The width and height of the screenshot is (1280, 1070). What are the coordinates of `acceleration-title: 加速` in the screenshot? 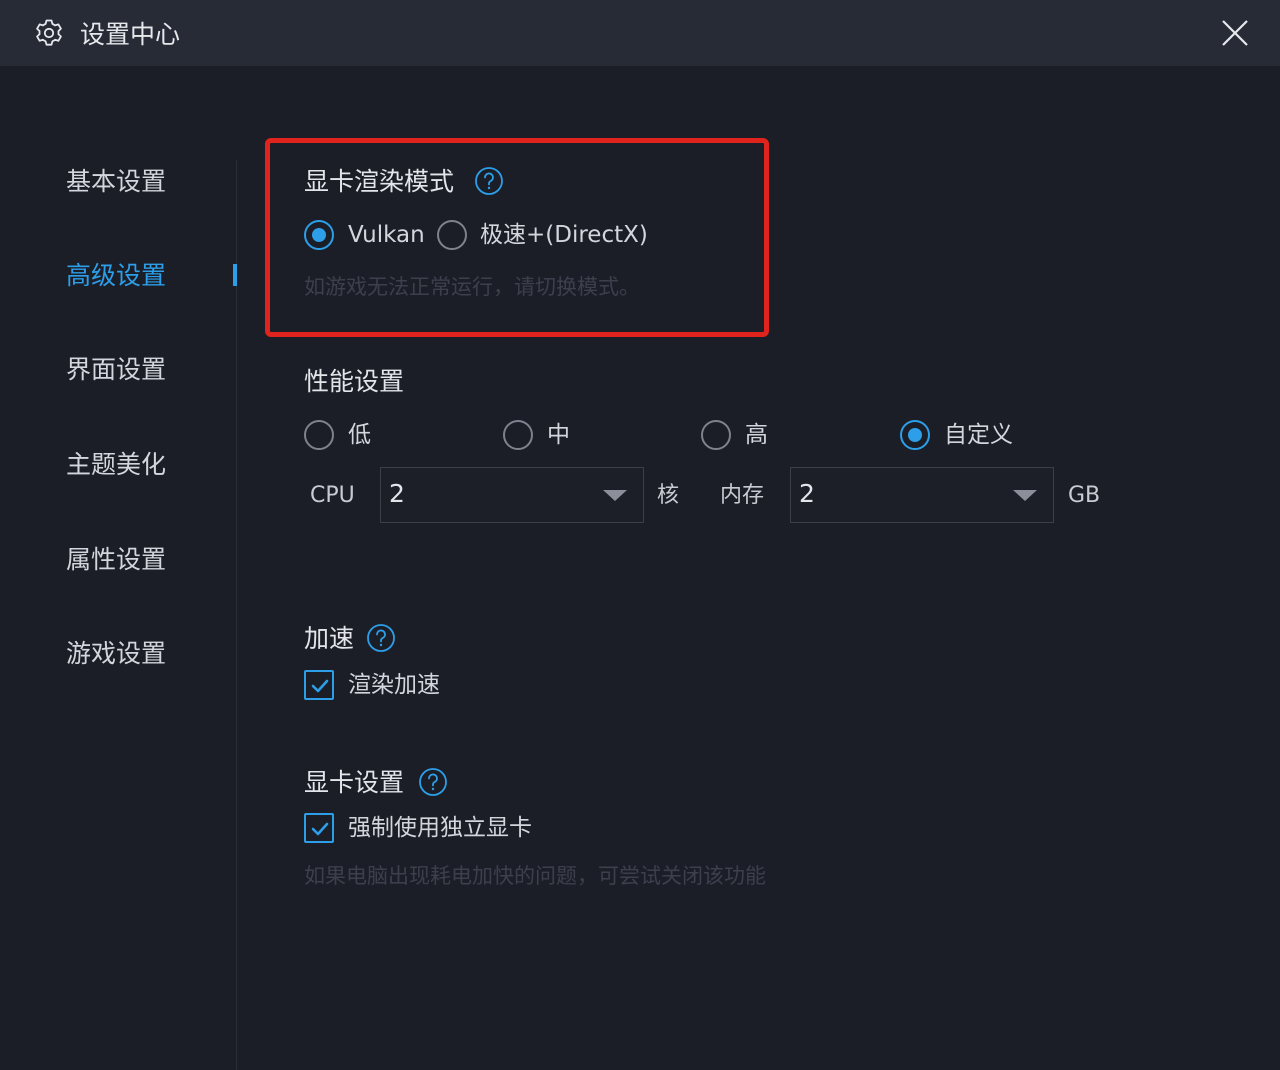 It's located at (329, 638).